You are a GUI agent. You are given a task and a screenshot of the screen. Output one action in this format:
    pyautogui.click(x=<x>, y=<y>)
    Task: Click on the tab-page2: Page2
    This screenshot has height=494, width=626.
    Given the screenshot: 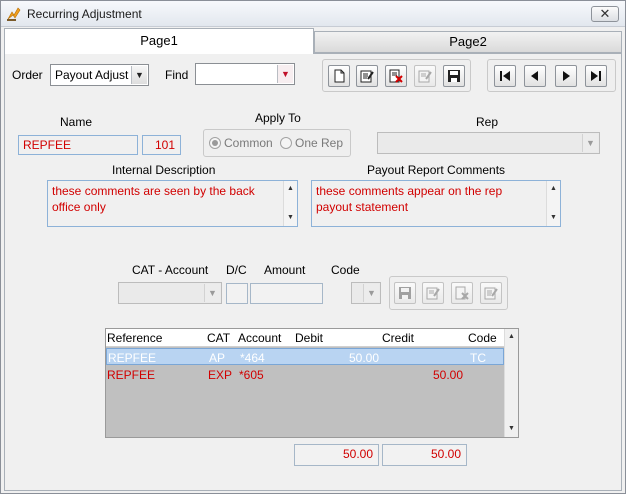 What is the action you would take?
    pyautogui.click(x=468, y=42)
    